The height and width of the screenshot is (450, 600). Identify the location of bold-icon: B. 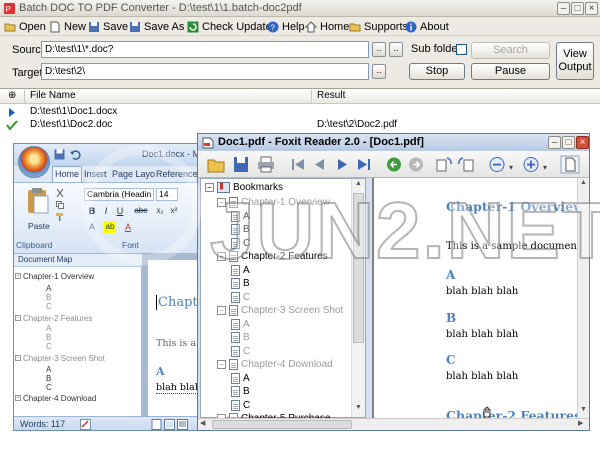
(92, 211).